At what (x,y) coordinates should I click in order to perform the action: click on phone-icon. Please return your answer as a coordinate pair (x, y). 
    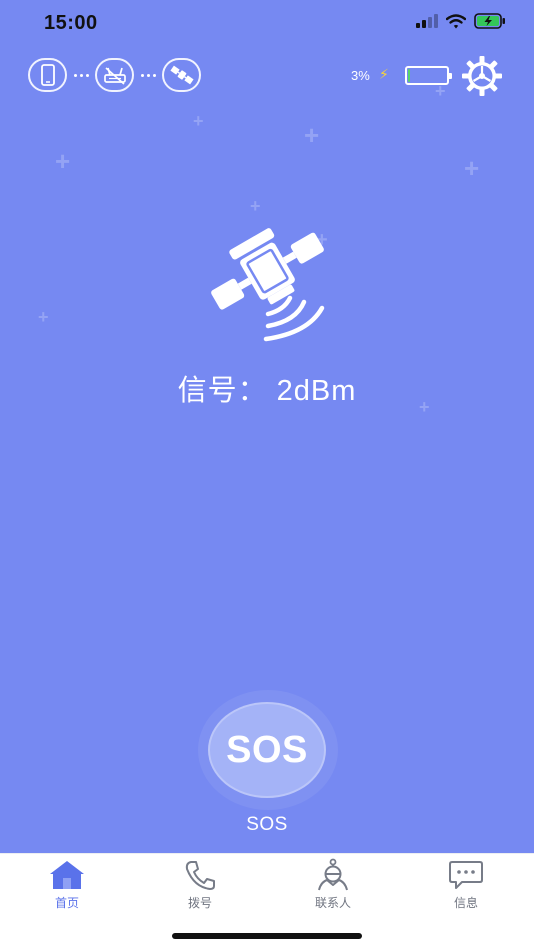
    Looking at the image, I should click on (200, 875).